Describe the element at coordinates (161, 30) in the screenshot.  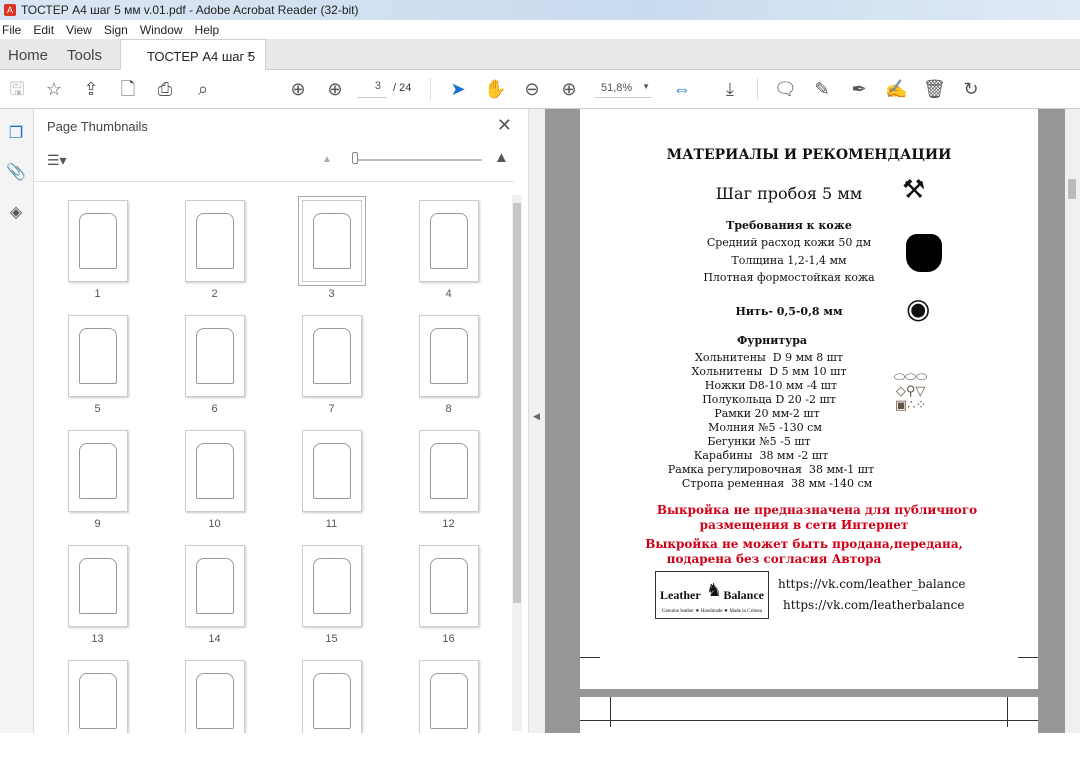
I see `menu-window: Window` at that location.